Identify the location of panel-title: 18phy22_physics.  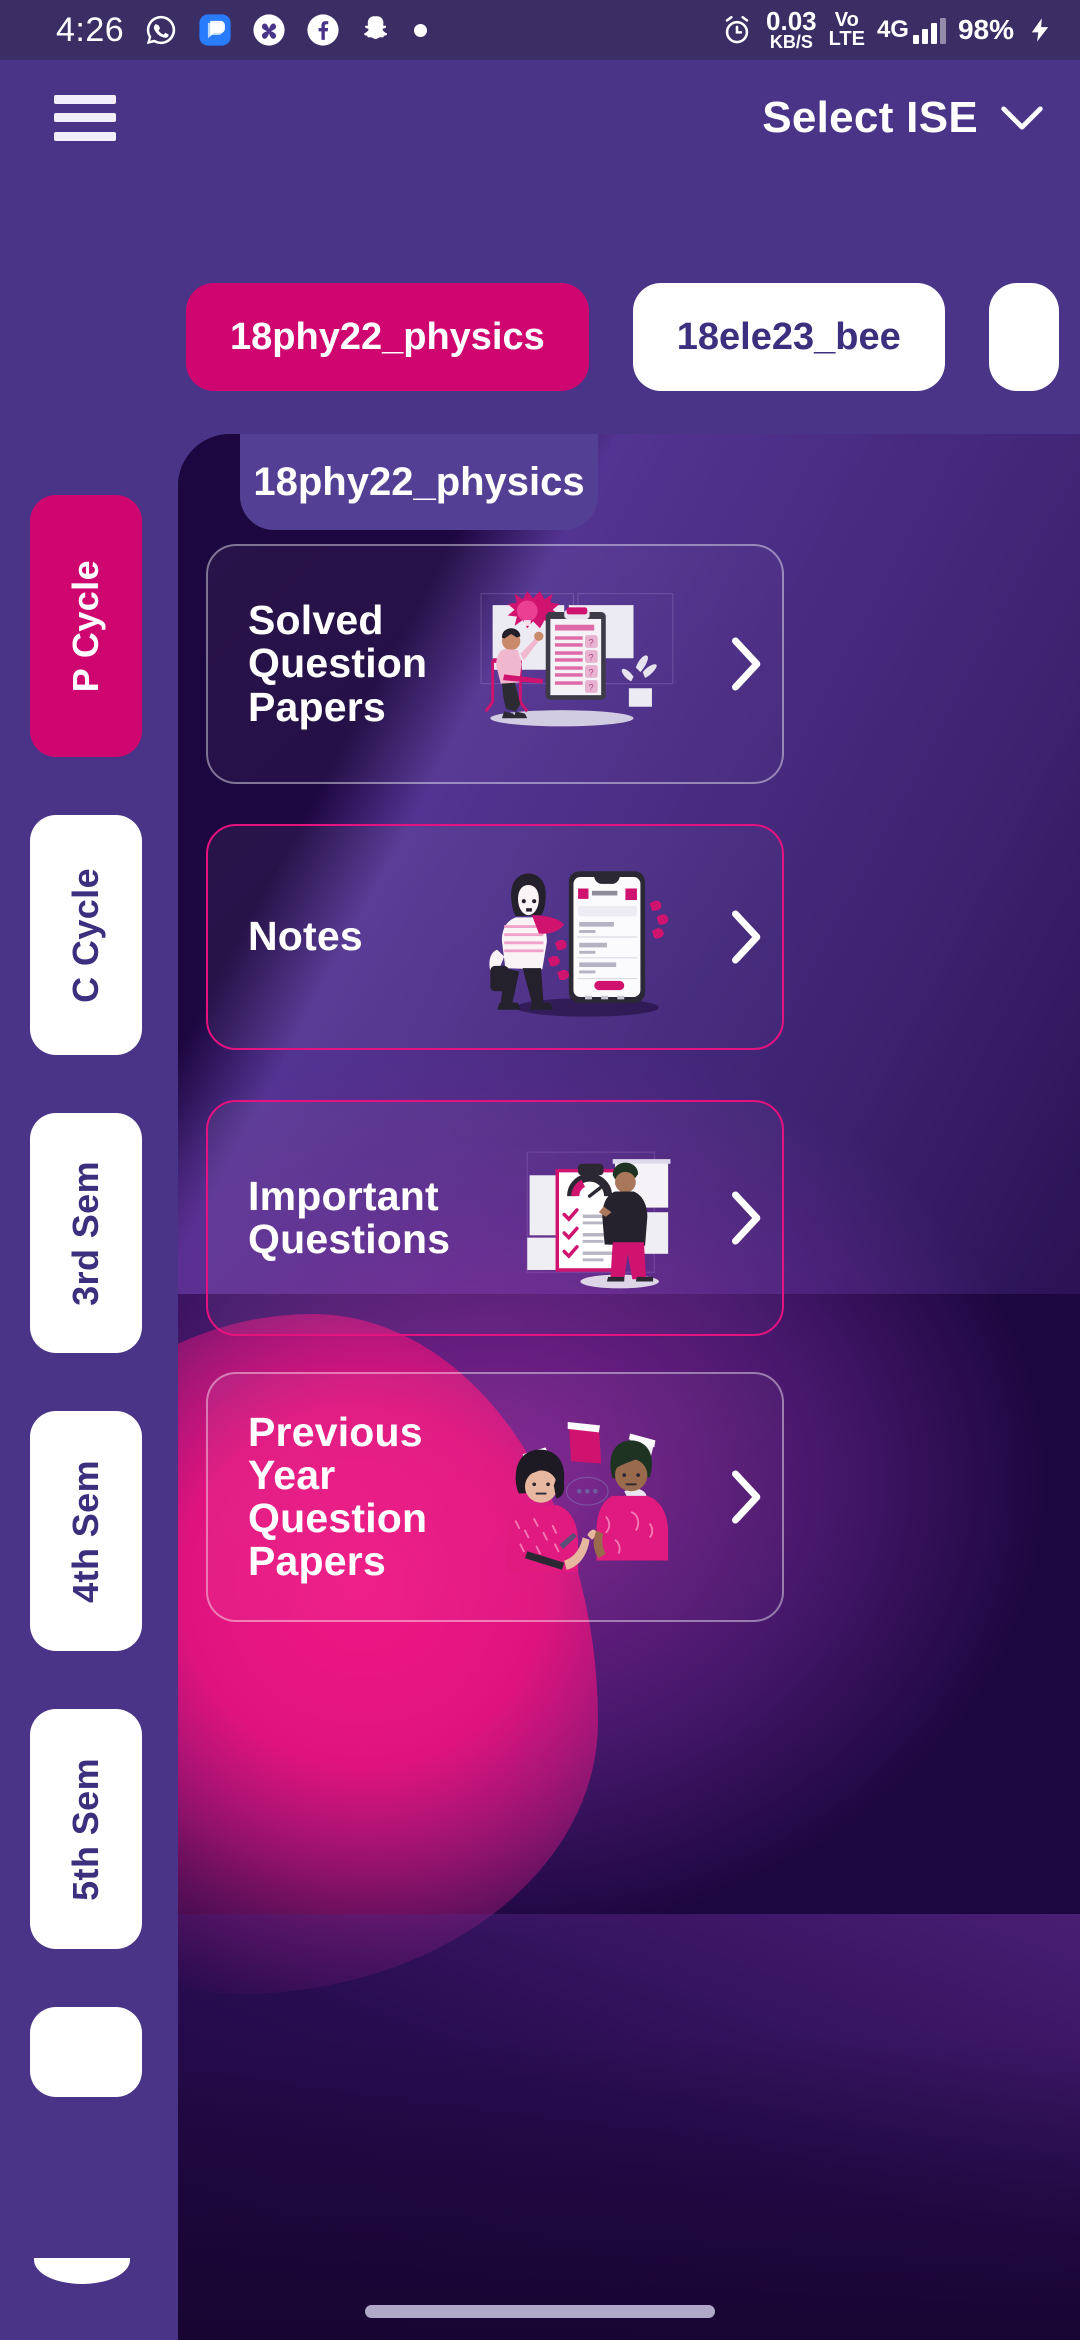
(419, 482).